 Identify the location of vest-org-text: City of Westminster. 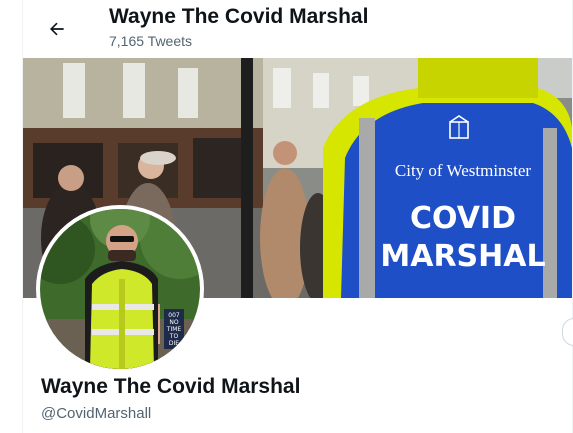
(463, 170).